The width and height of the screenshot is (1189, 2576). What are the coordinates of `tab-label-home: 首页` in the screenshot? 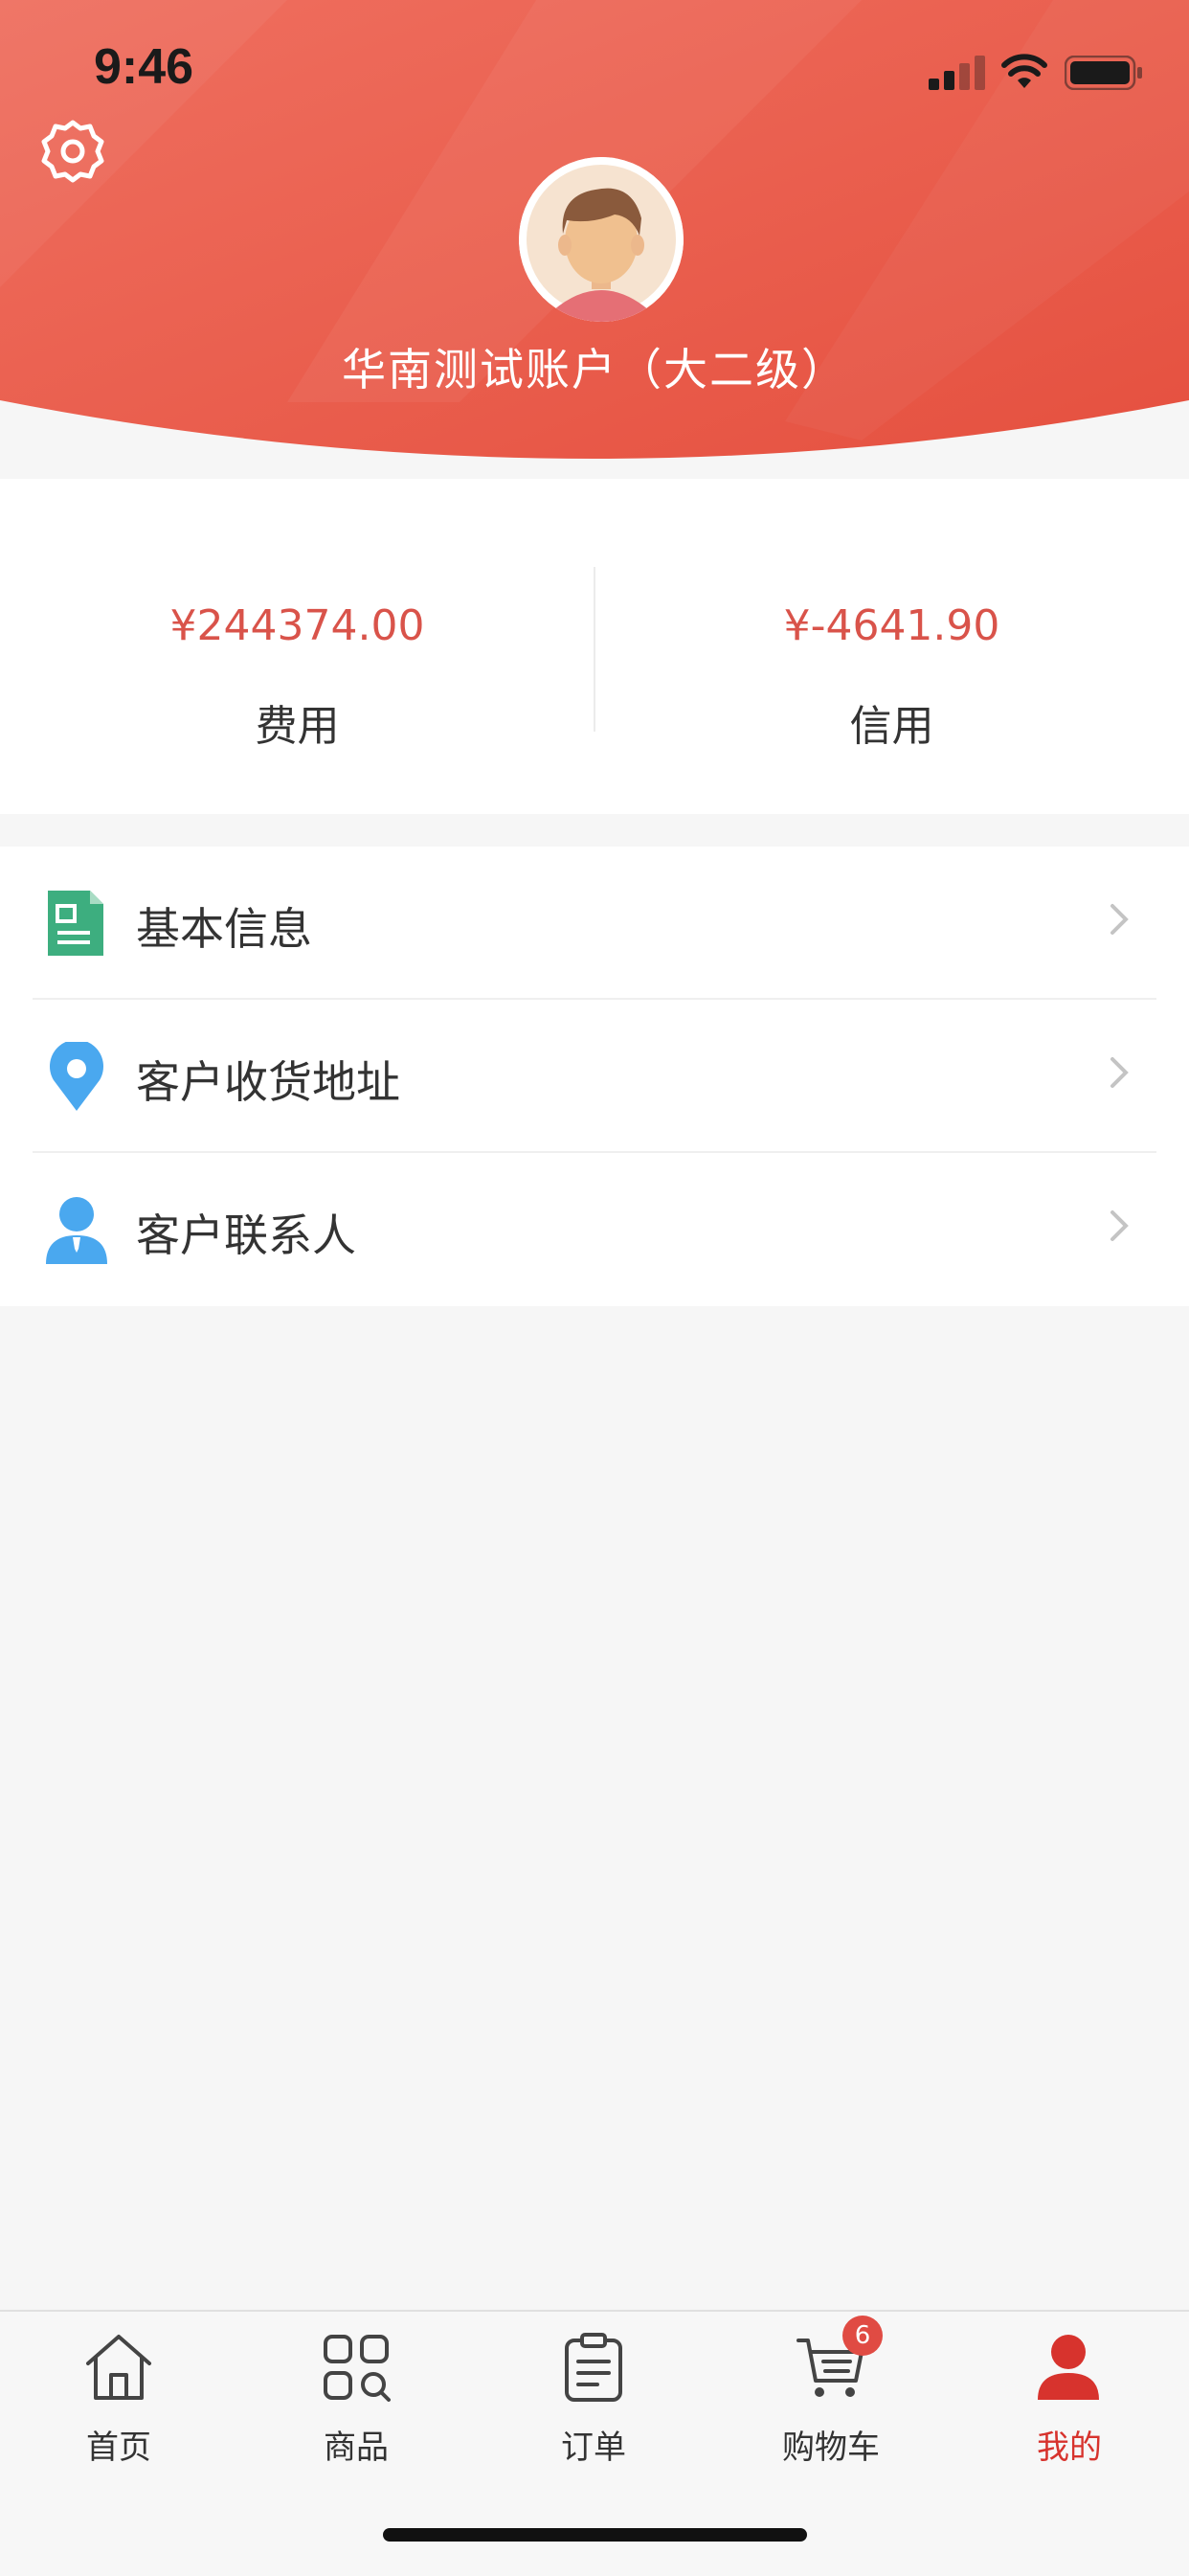 It's located at (118, 2448).